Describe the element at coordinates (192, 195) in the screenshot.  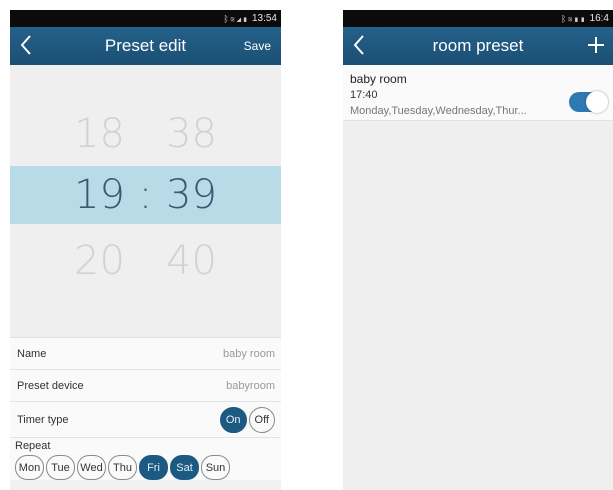
I see `minute-selected: 39` at that location.